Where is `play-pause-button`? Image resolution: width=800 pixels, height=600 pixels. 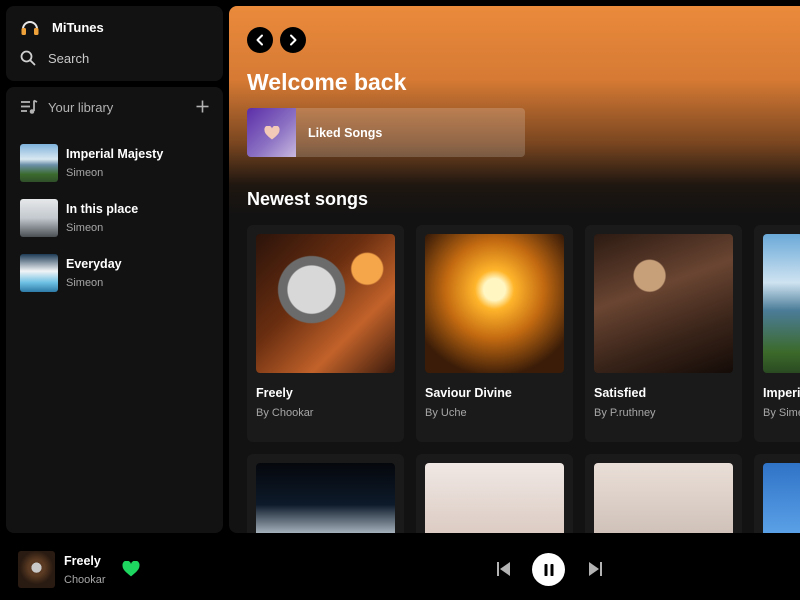 play-pause-button is located at coordinates (548, 569).